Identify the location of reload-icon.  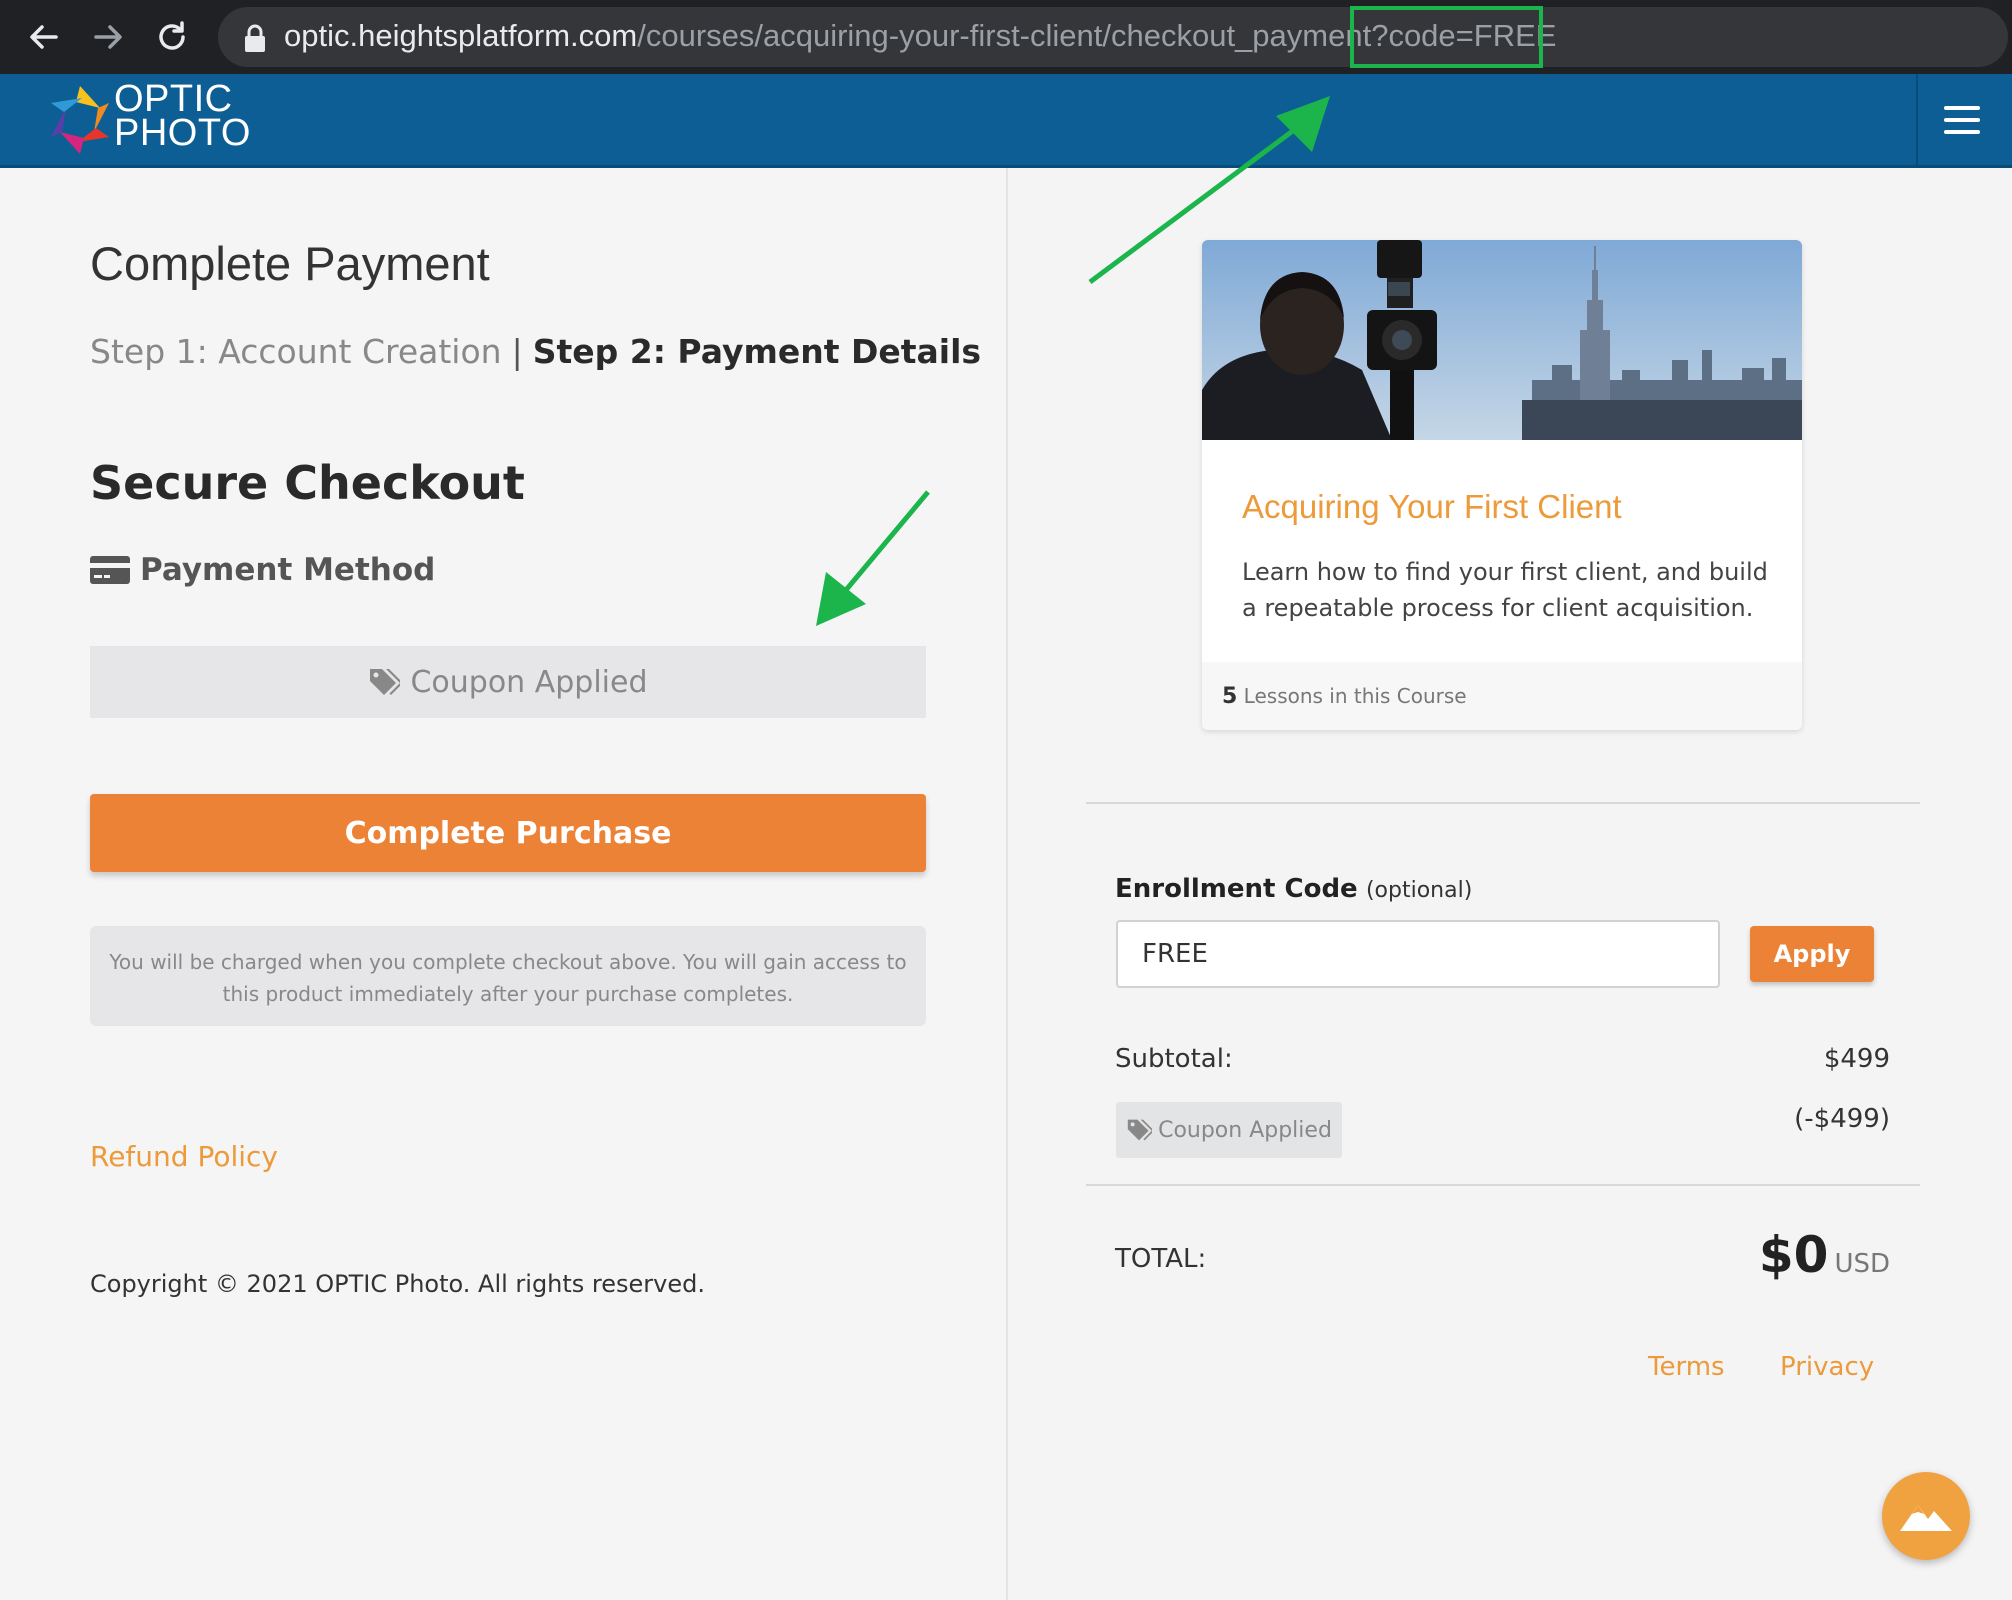
(172, 37).